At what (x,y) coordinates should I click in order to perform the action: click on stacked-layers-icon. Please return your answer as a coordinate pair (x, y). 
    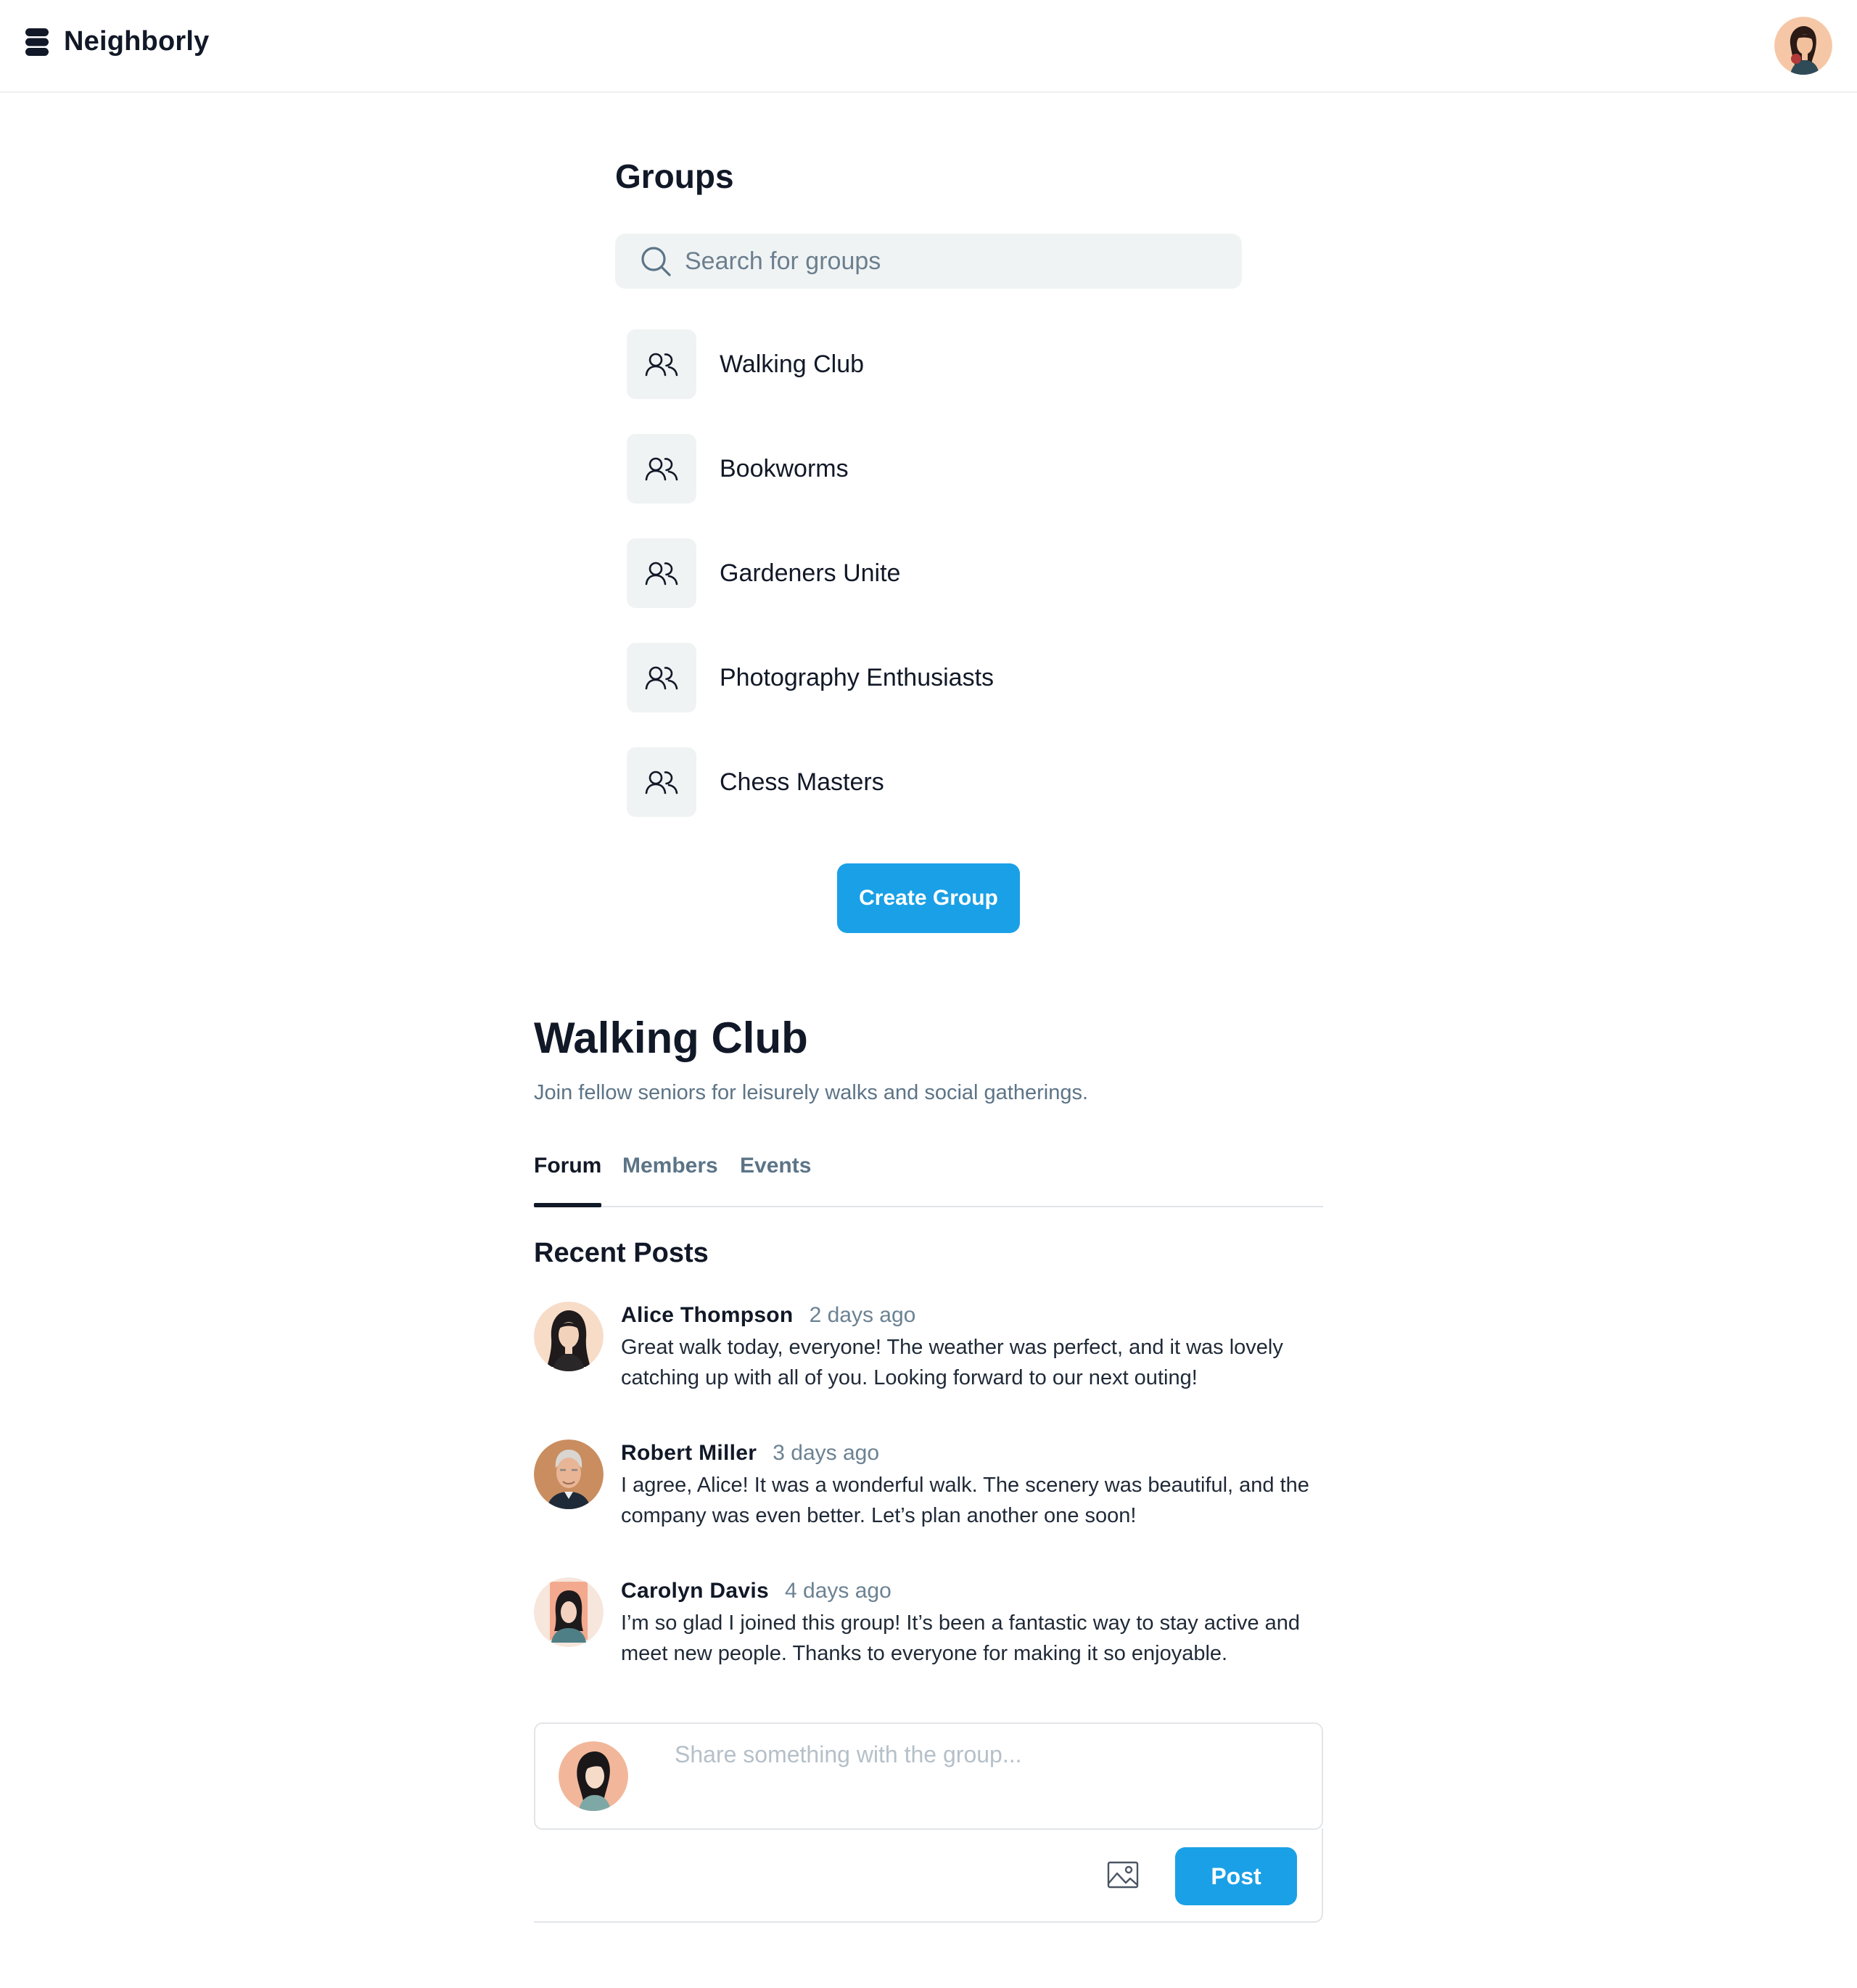
    Looking at the image, I should click on (37, 42).